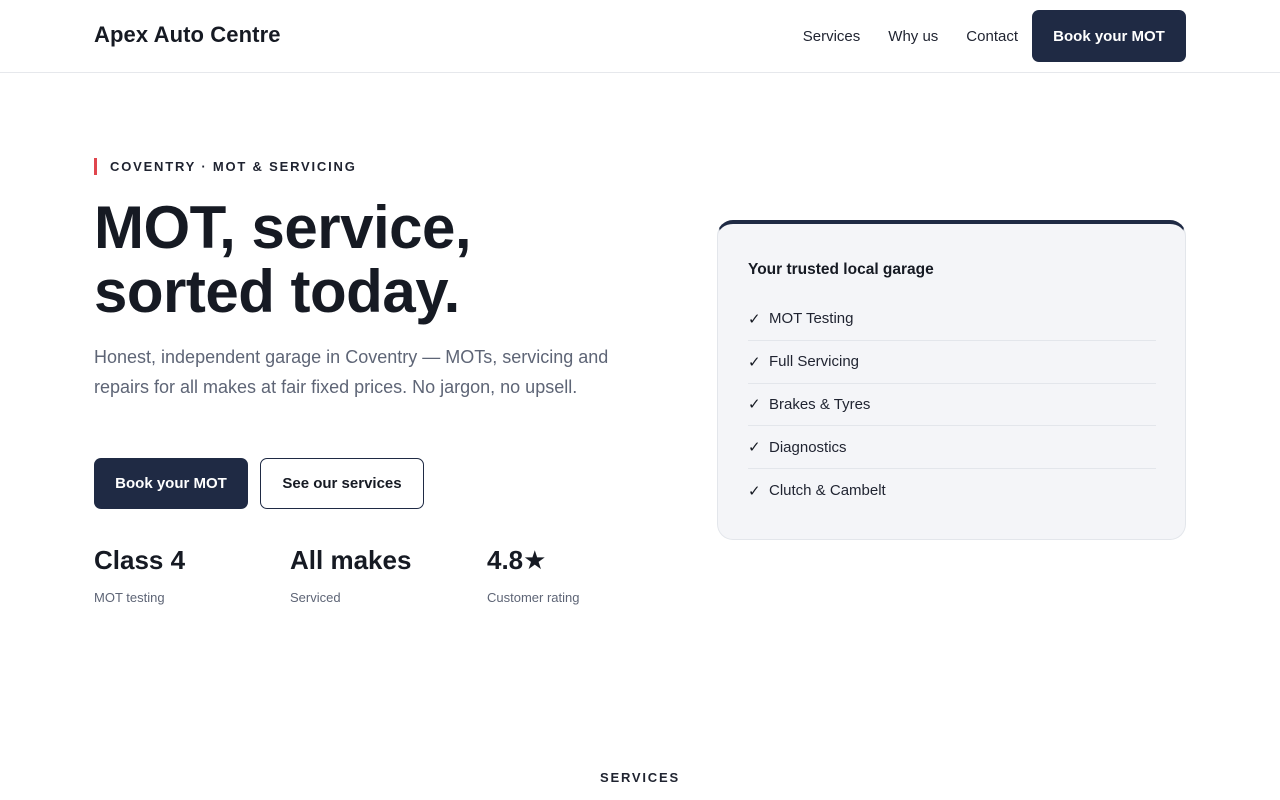 The width and height of the screenshot is (1280, 800). I want to click on checklist-item-label: MOT Testing, so click(811, 319).